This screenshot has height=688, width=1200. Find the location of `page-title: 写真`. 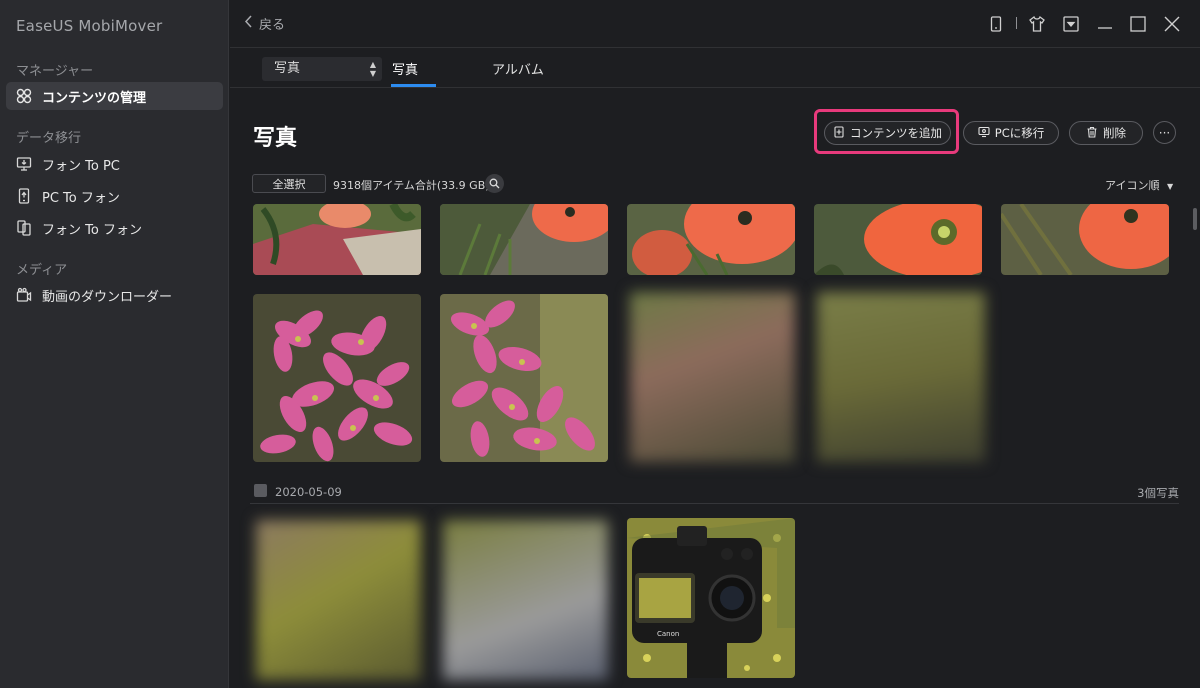

page-title: 写真 is located at coordinates (275, 138).